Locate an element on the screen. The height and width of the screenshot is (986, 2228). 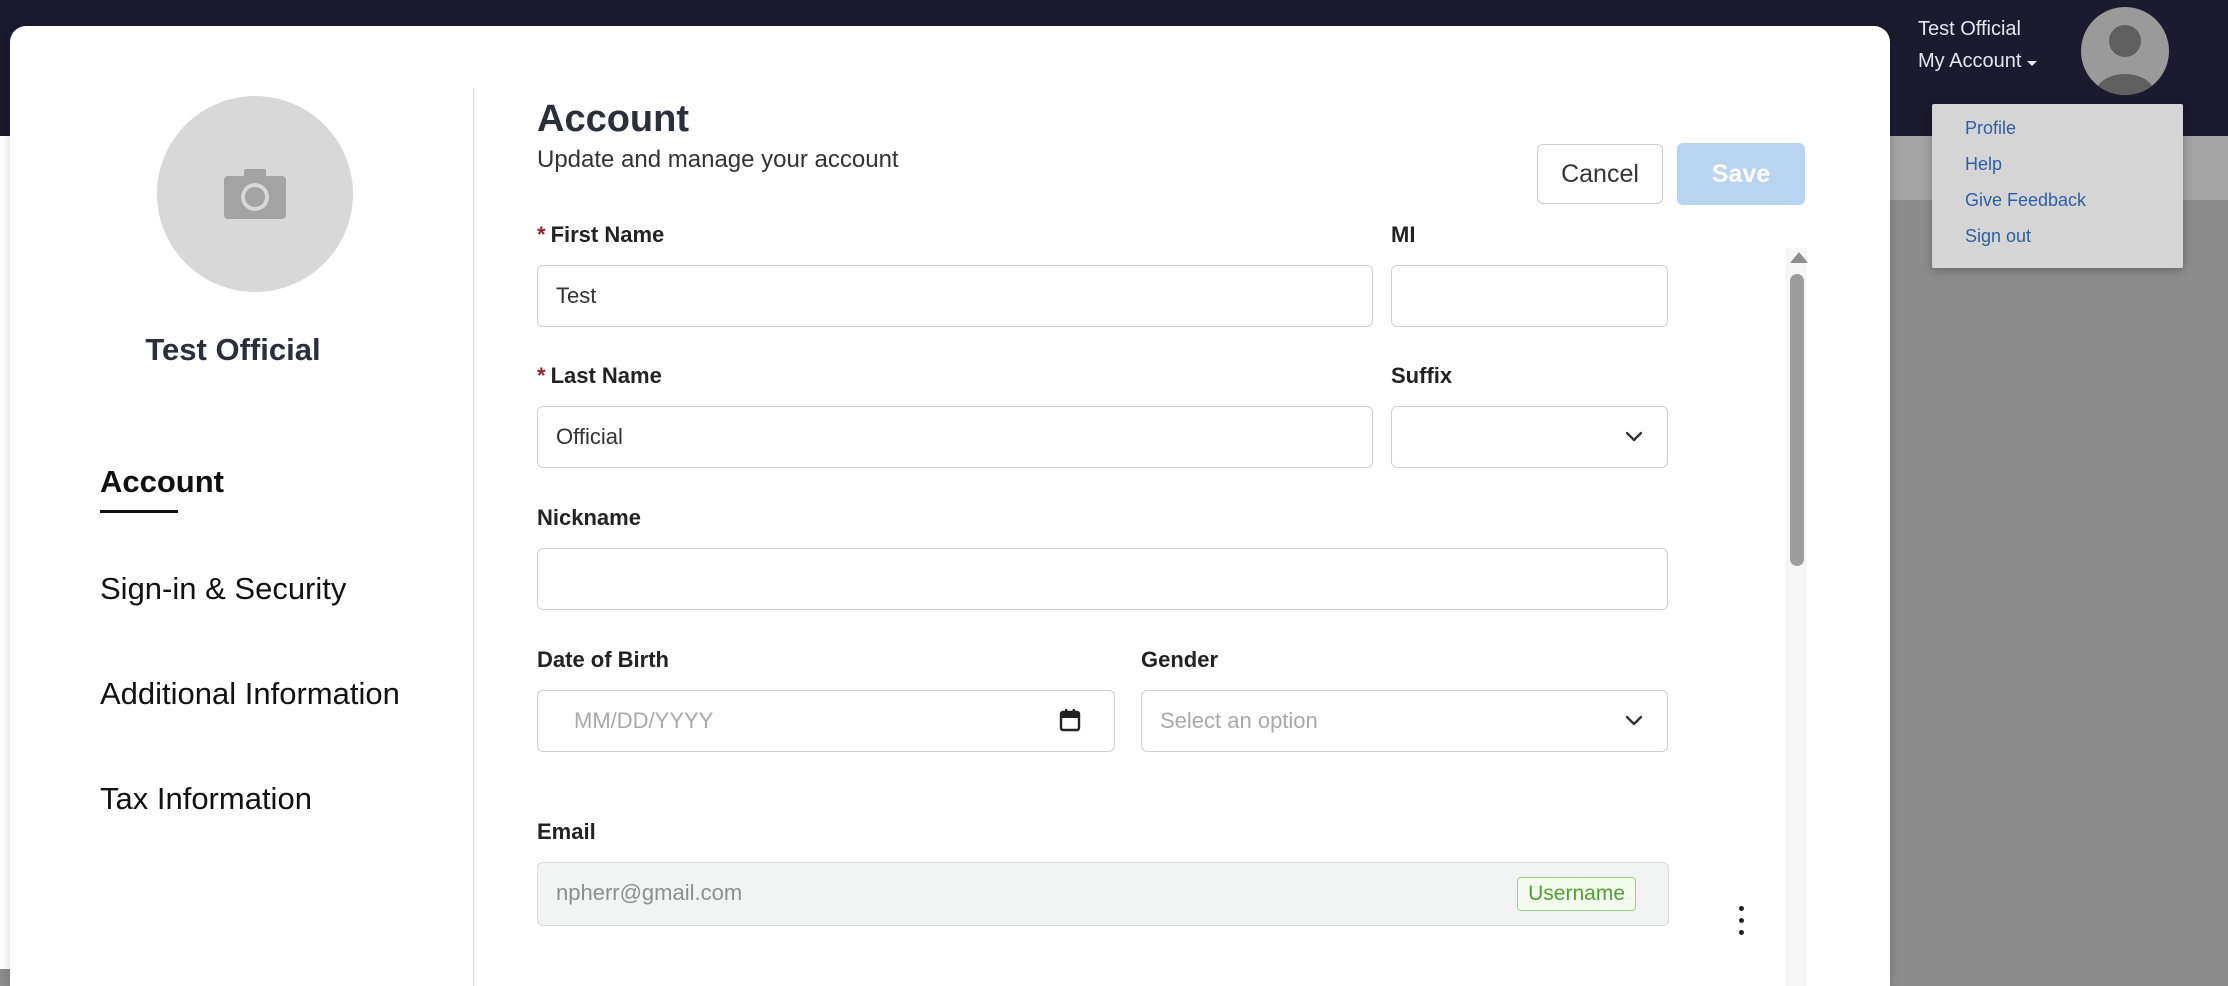
user-avatar-icon is located at coordinates (2125, 60).